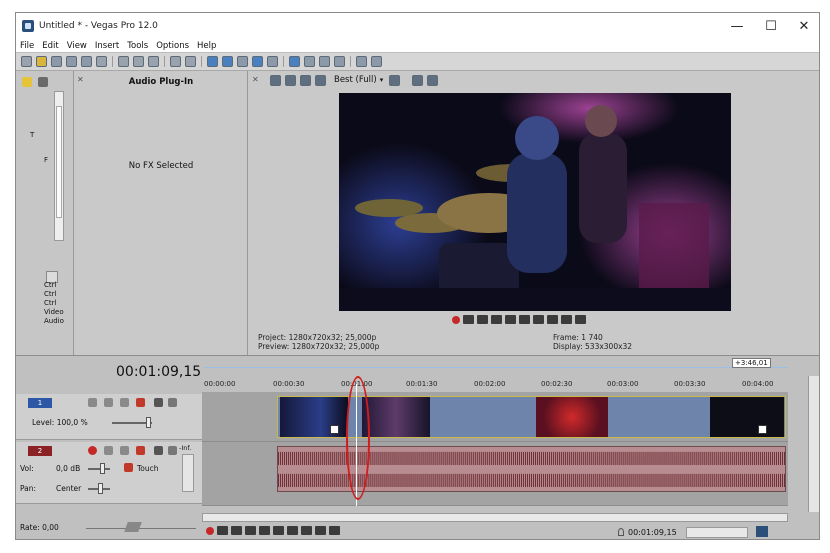  What do you see at coordinates (54, 312) in the screenshot?
I see `dock-list-item: Video` at bounding box center [54, 312].